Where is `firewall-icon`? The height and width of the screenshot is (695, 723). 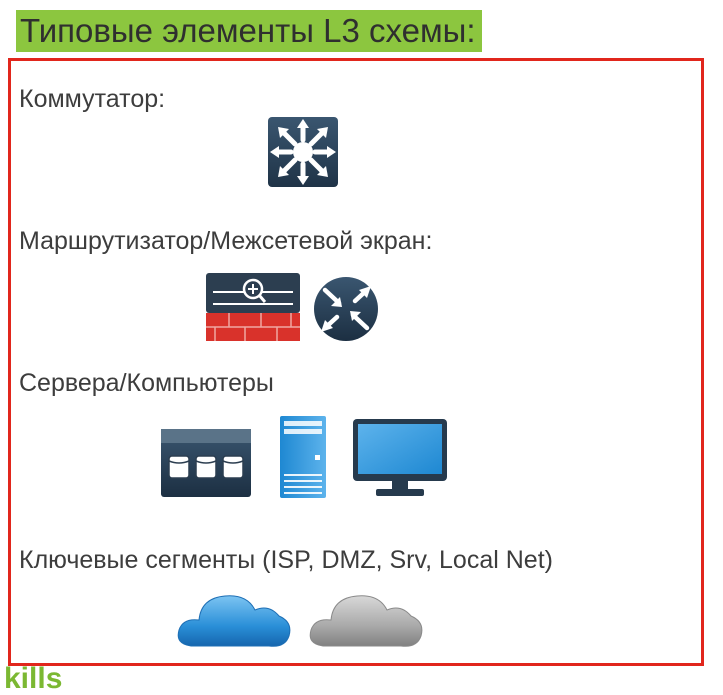 firewall-icon is located at coordinates (253, 307).